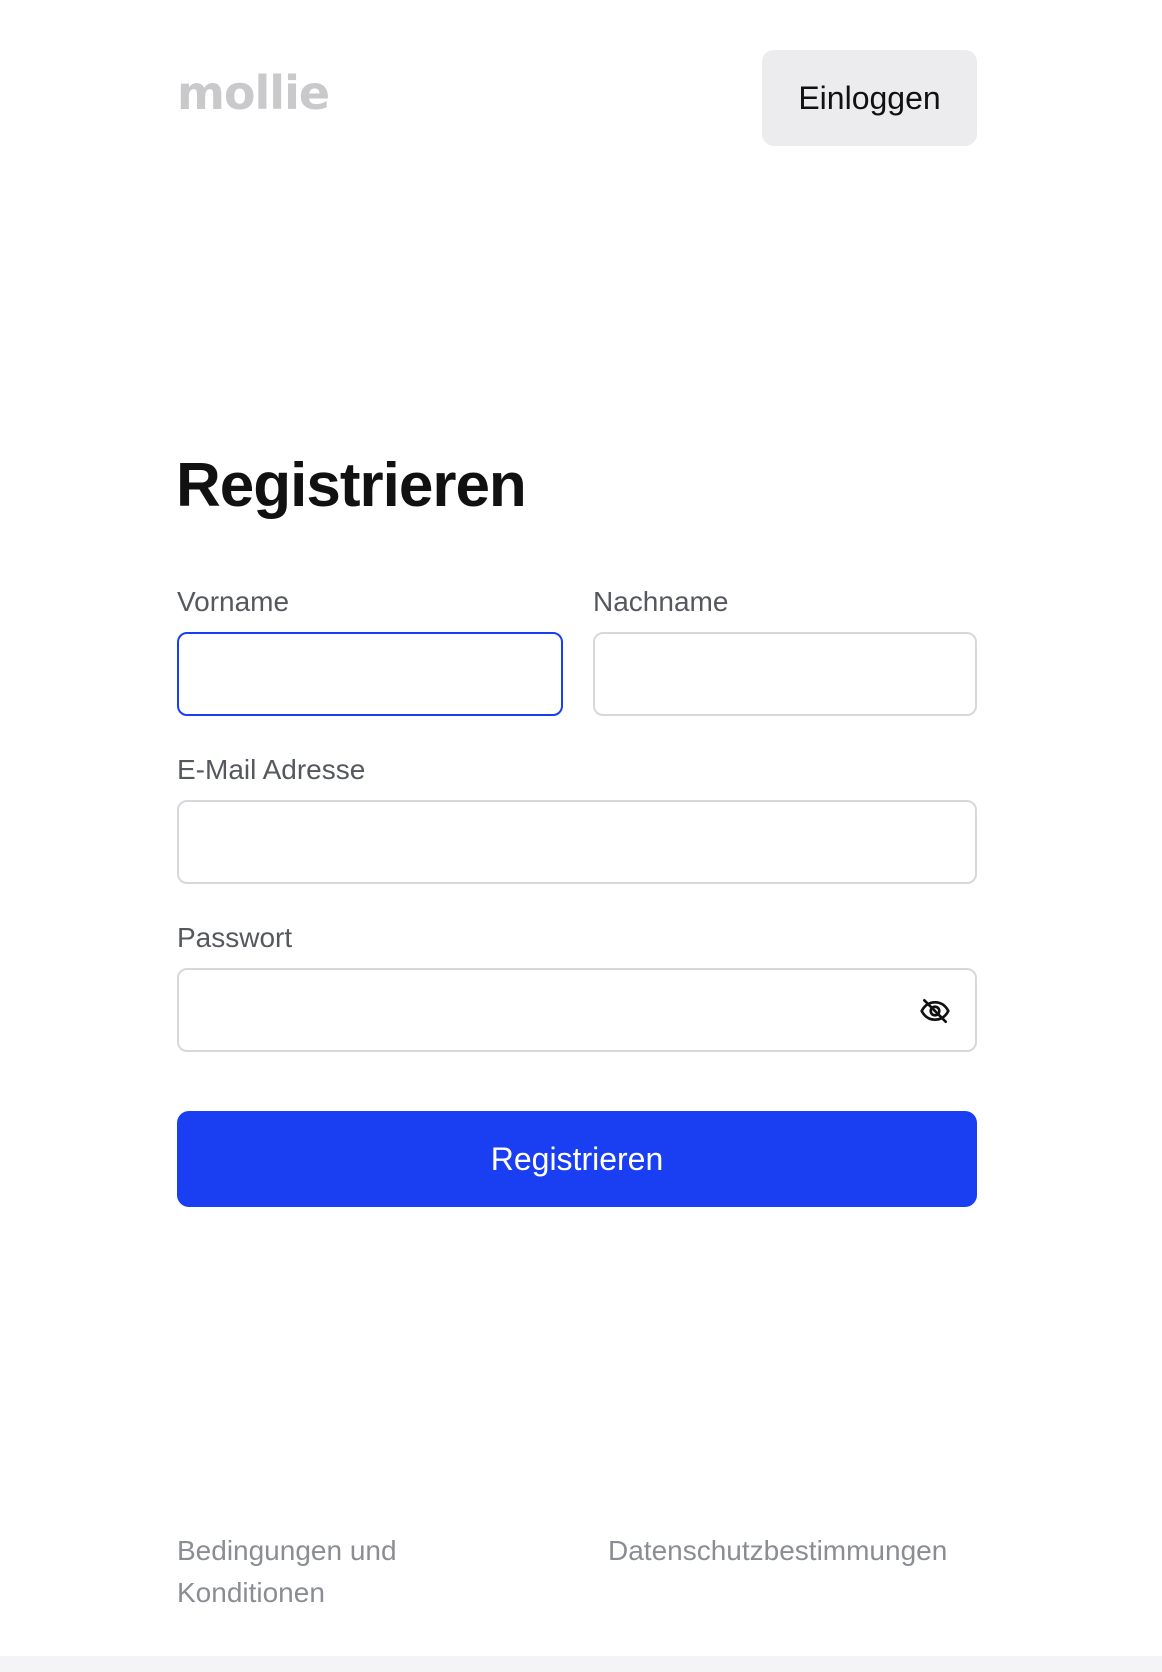 This screenshot has width=1162, height=1672. Describe the element at coordinates (869, 98) in the screenshot. I see `login-button: Einloggen` at that location.